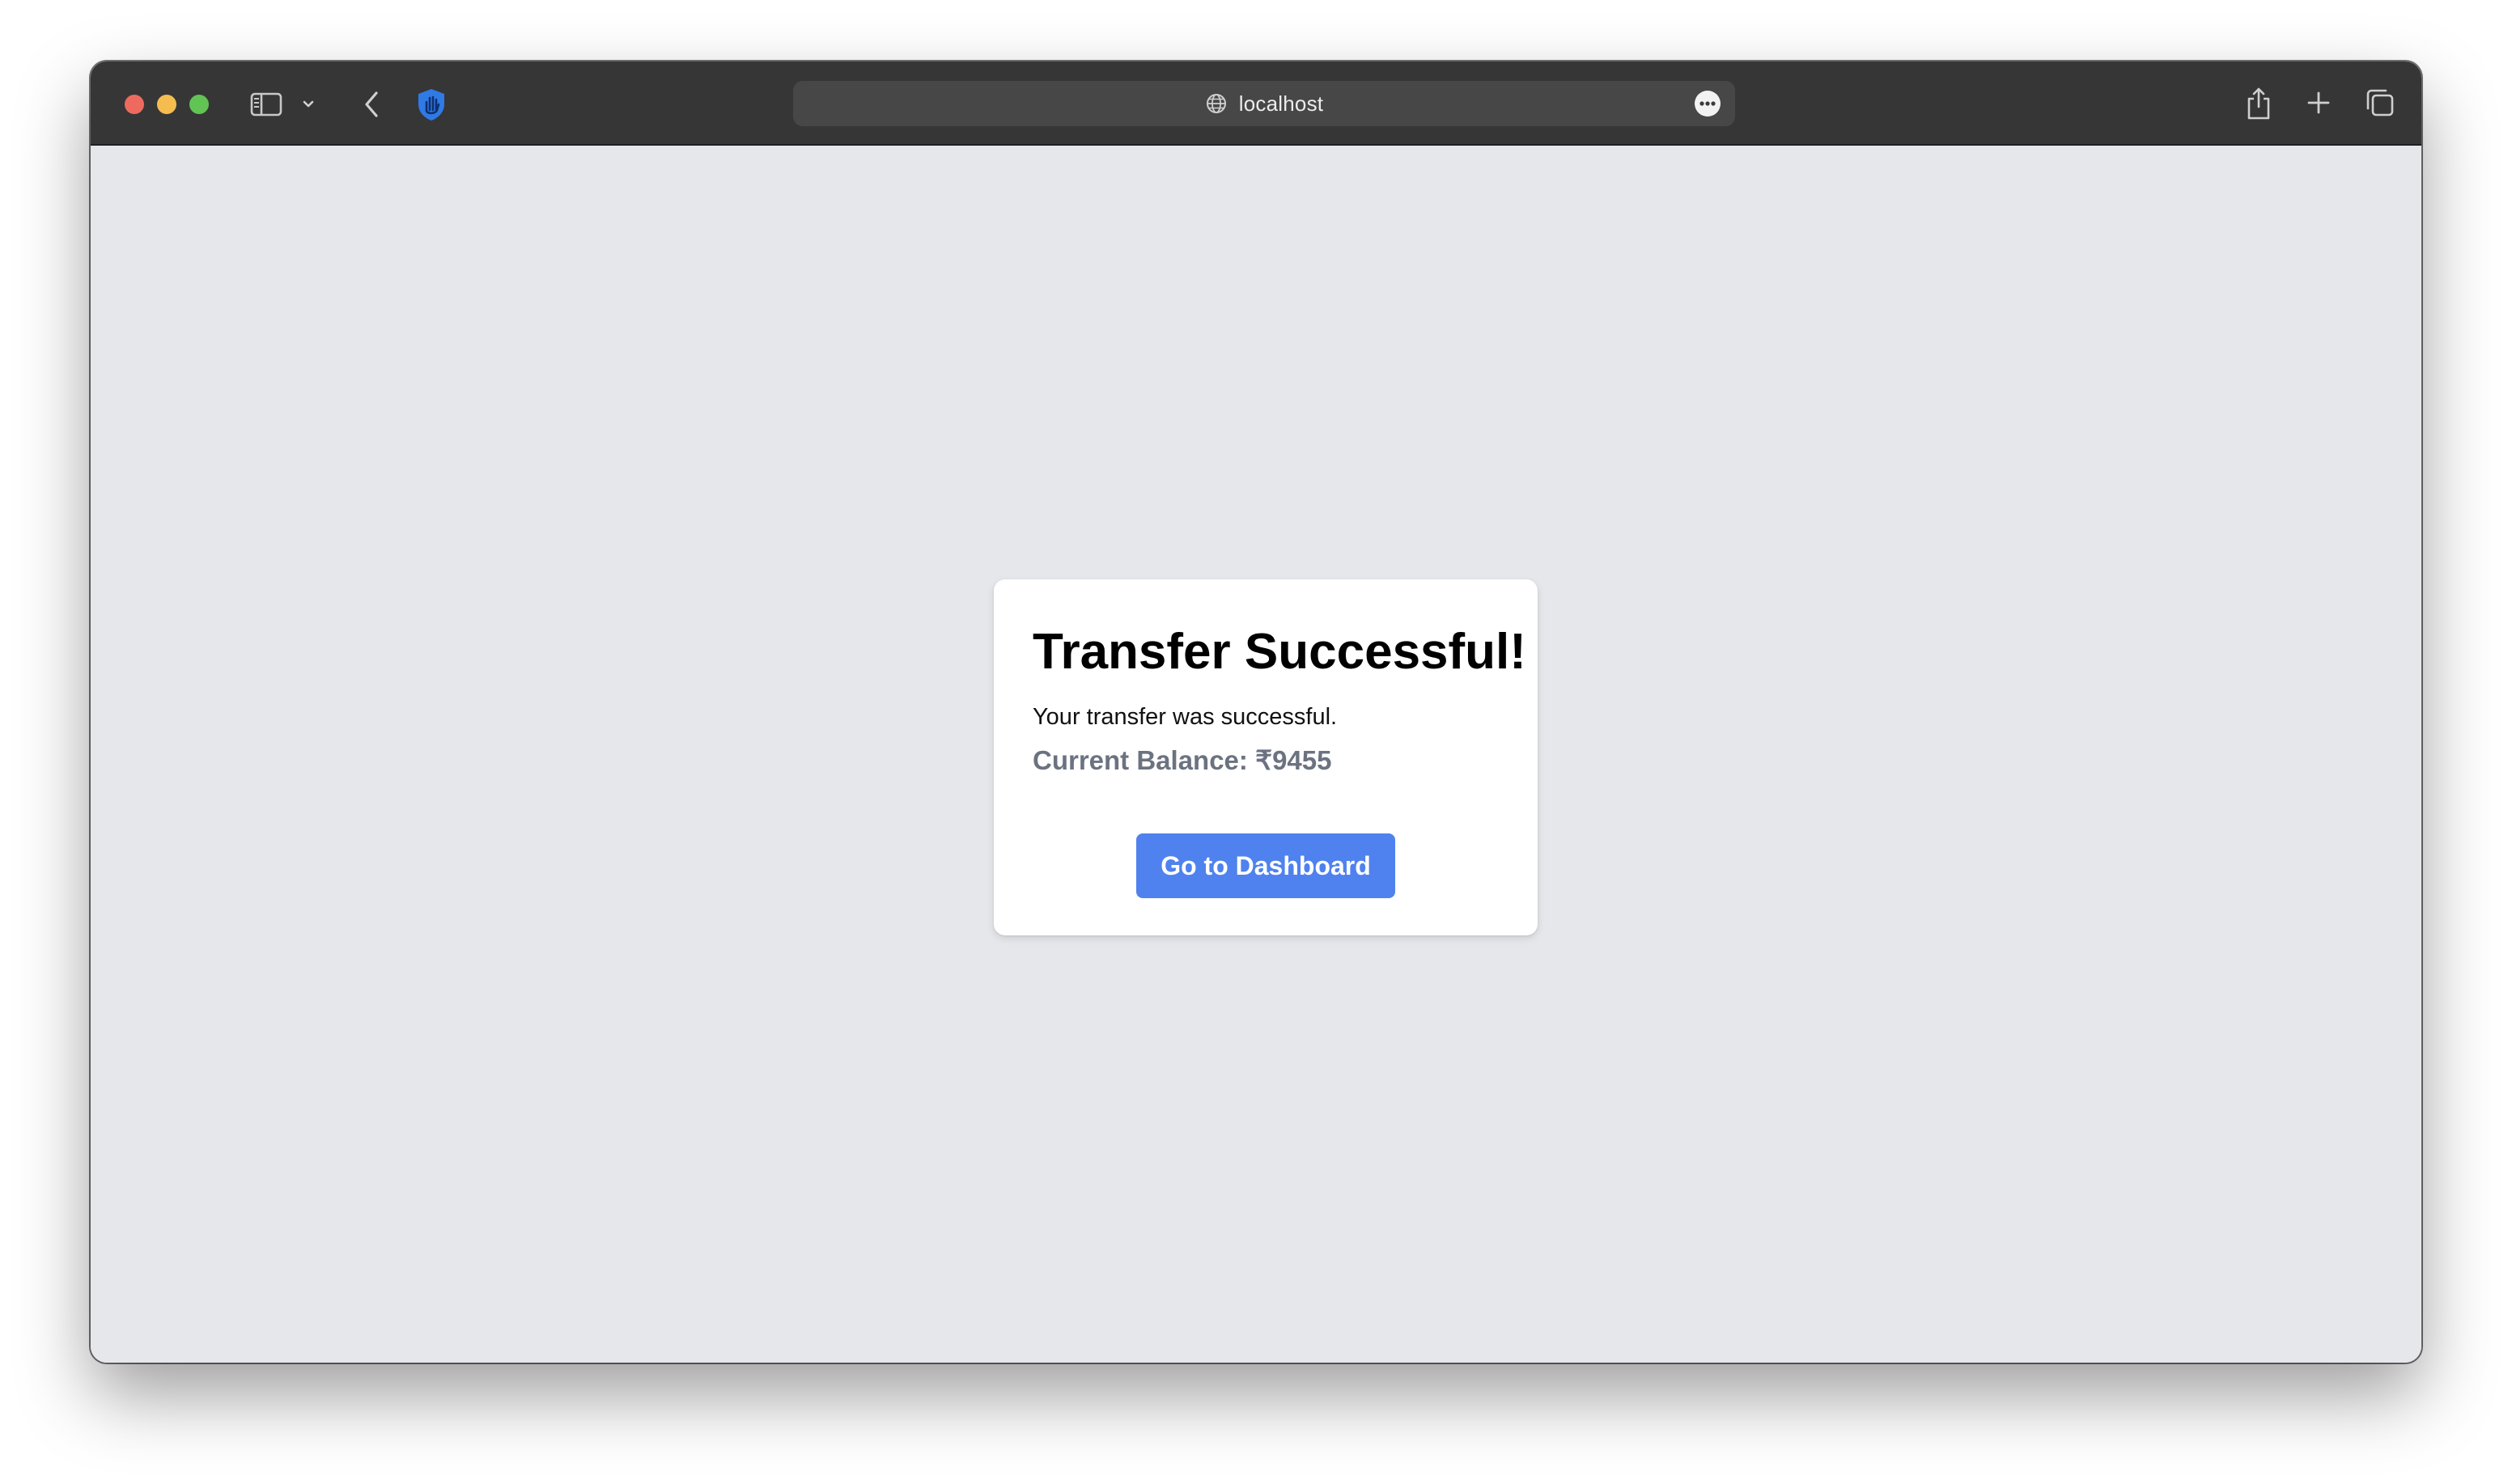 The height and width of the screenshot is (1484, 2512). Describe the element at coordinates (2318, 102) in the screenshot. I see `plus-icon` at that location.